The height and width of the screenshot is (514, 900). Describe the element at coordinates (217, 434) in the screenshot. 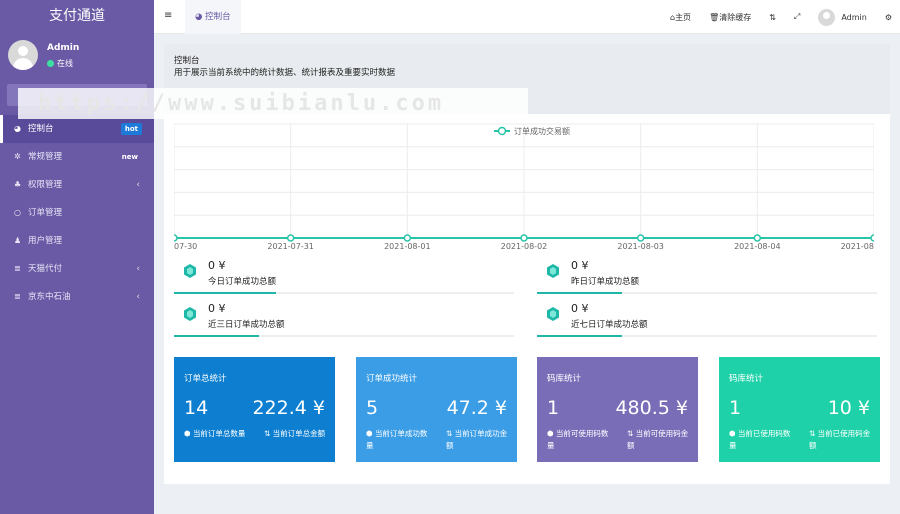

I see `card-count-label: ⬢ 当前订单总数量` at that location.